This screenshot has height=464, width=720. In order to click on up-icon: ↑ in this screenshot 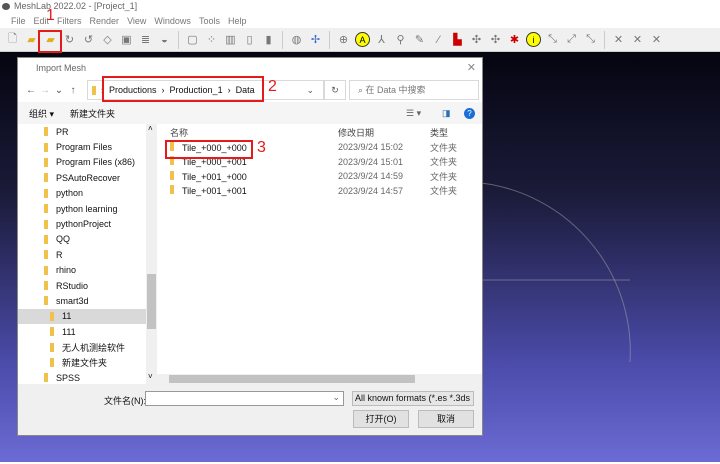, I will do `click(73, 90)`.